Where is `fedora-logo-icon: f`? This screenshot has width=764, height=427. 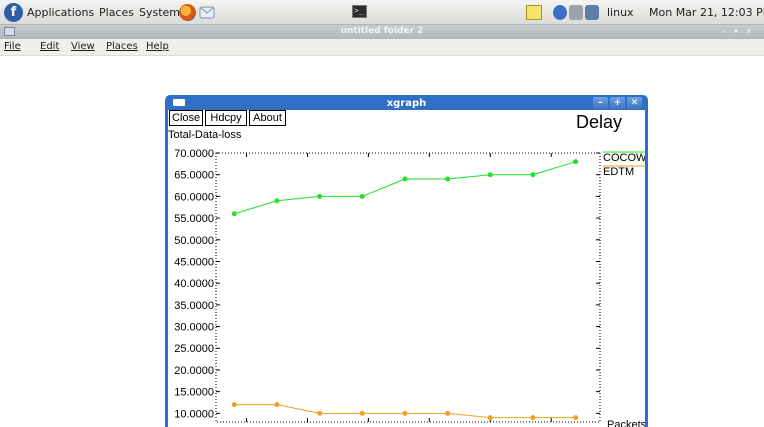 fedora-logo-icon: f is located at coordinates (13, 12).